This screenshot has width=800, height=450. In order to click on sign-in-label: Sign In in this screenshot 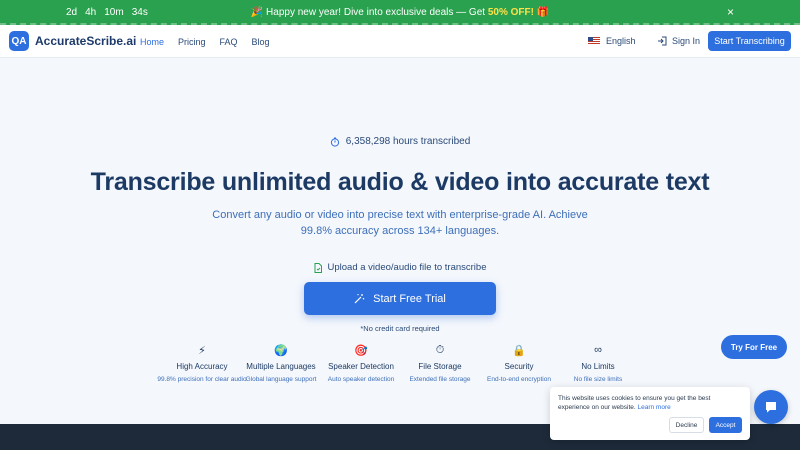, I will do `click(686, 41)`.